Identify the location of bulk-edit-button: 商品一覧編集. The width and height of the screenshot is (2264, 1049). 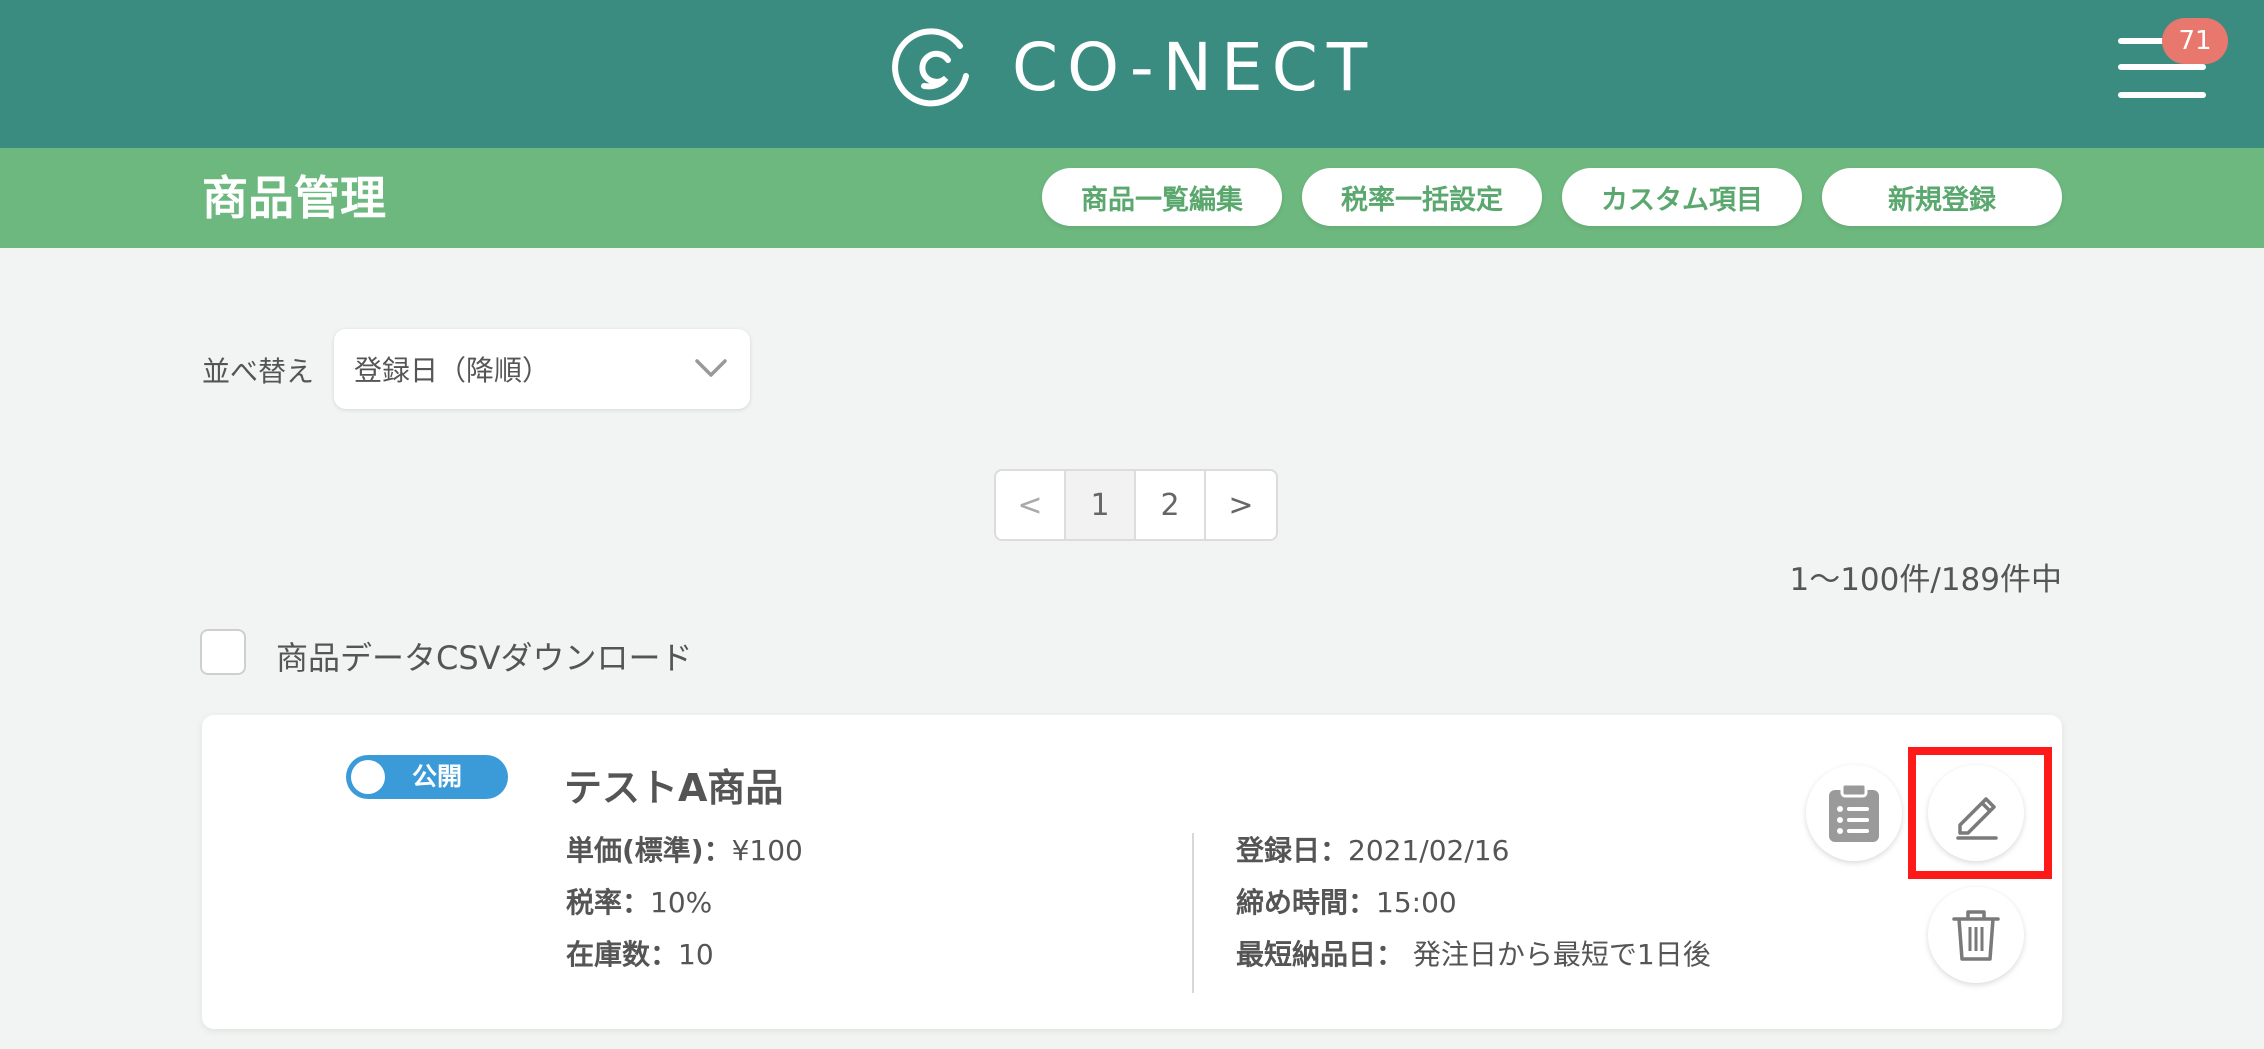
(1162, 197).